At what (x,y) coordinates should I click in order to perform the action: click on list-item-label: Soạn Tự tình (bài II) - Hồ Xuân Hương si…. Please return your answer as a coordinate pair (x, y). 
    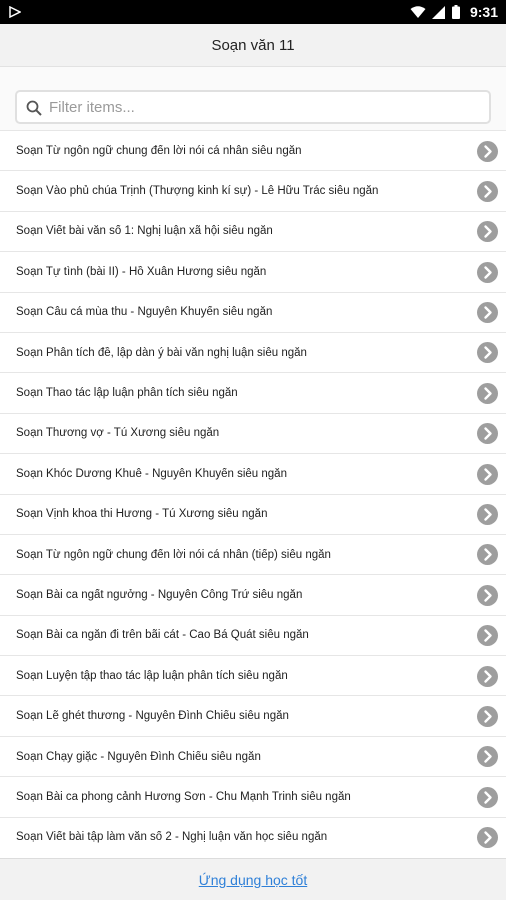
    Looking at the image, I should click on (141, 271).